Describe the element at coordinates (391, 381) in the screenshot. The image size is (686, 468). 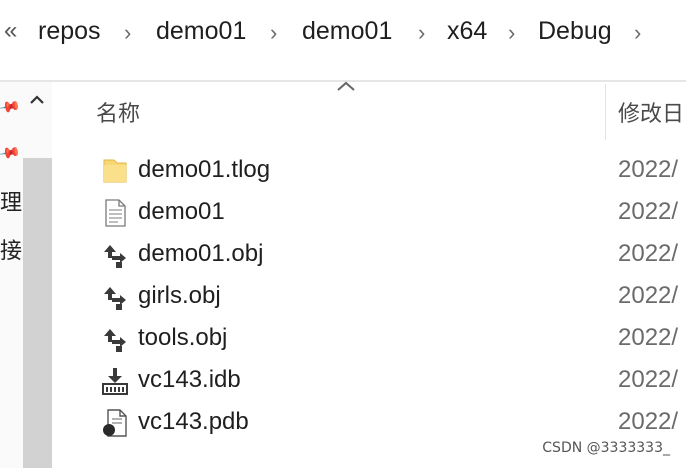
I see `file-row-vc143-idb: vc143.idb 2022/` at that location.